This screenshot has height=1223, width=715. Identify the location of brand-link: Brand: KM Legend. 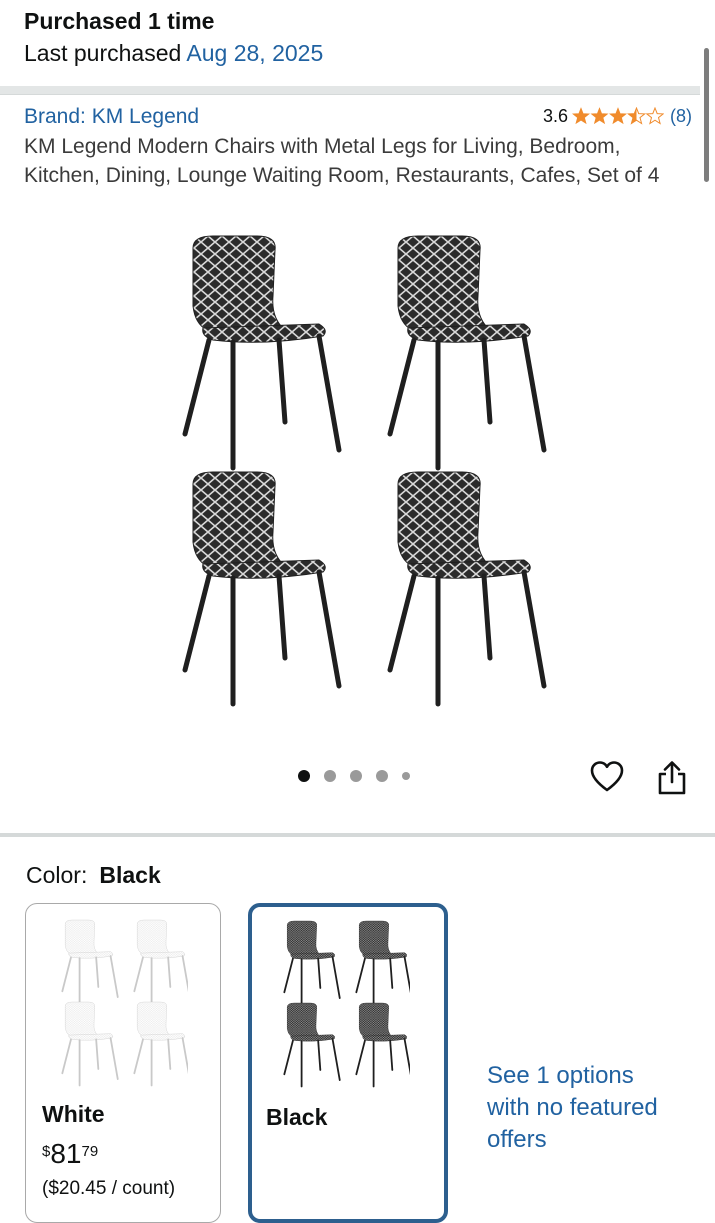
(111, 117).